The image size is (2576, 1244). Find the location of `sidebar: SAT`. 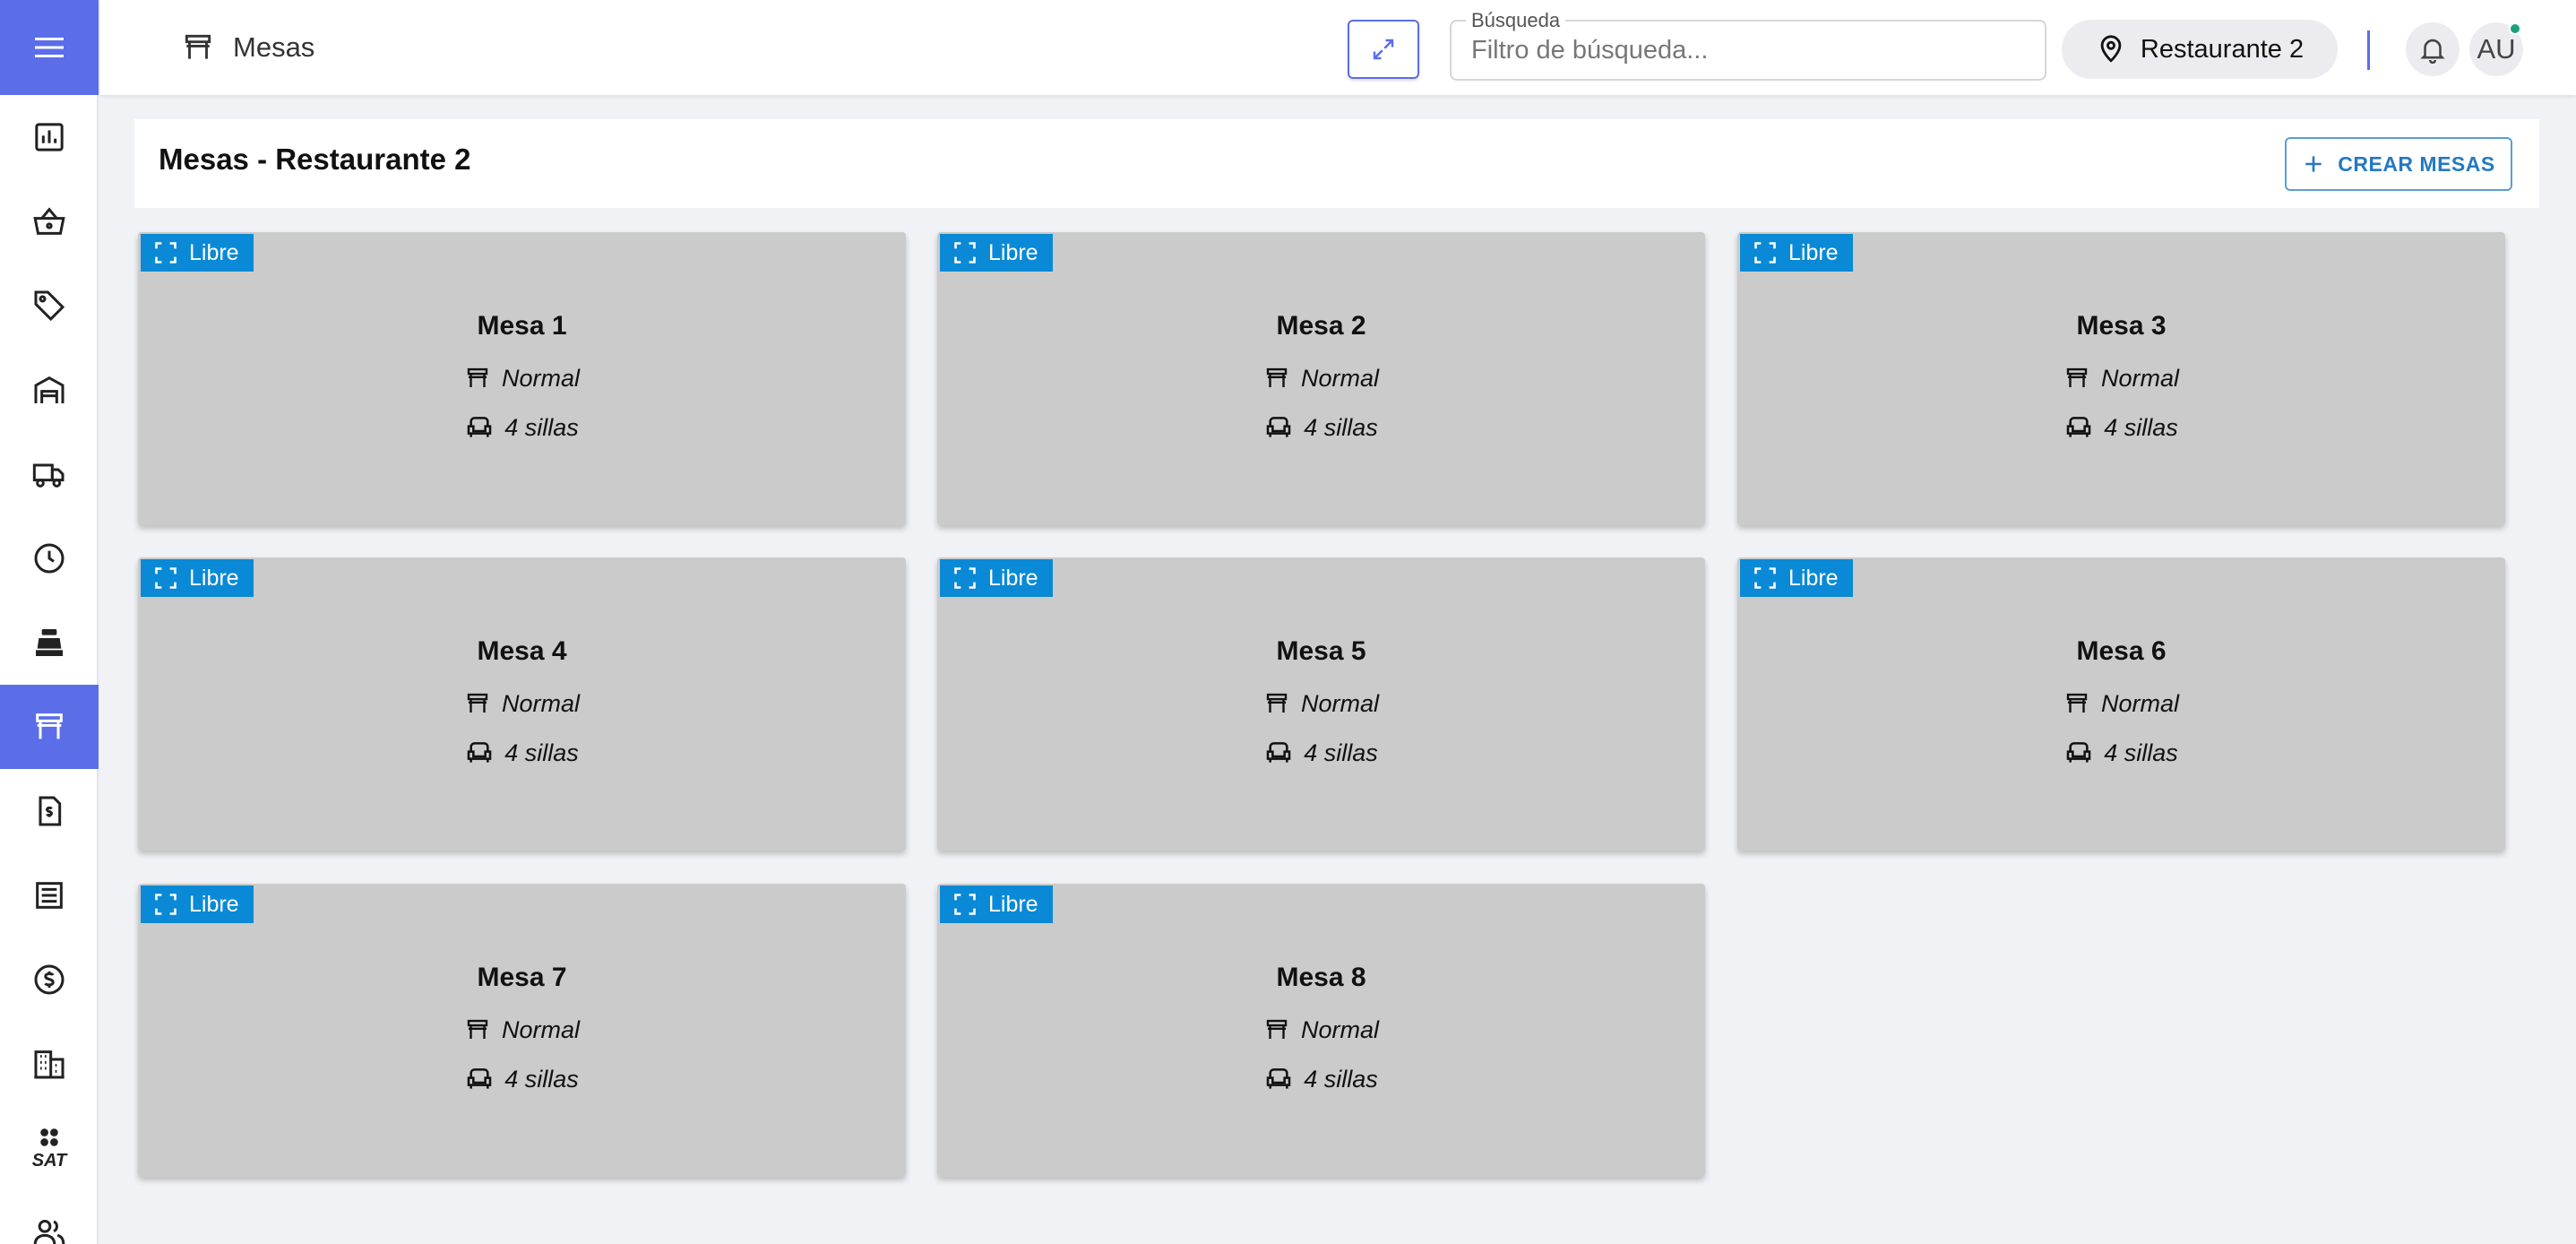

sidebar: SAT is located at coordinates (49, 622).